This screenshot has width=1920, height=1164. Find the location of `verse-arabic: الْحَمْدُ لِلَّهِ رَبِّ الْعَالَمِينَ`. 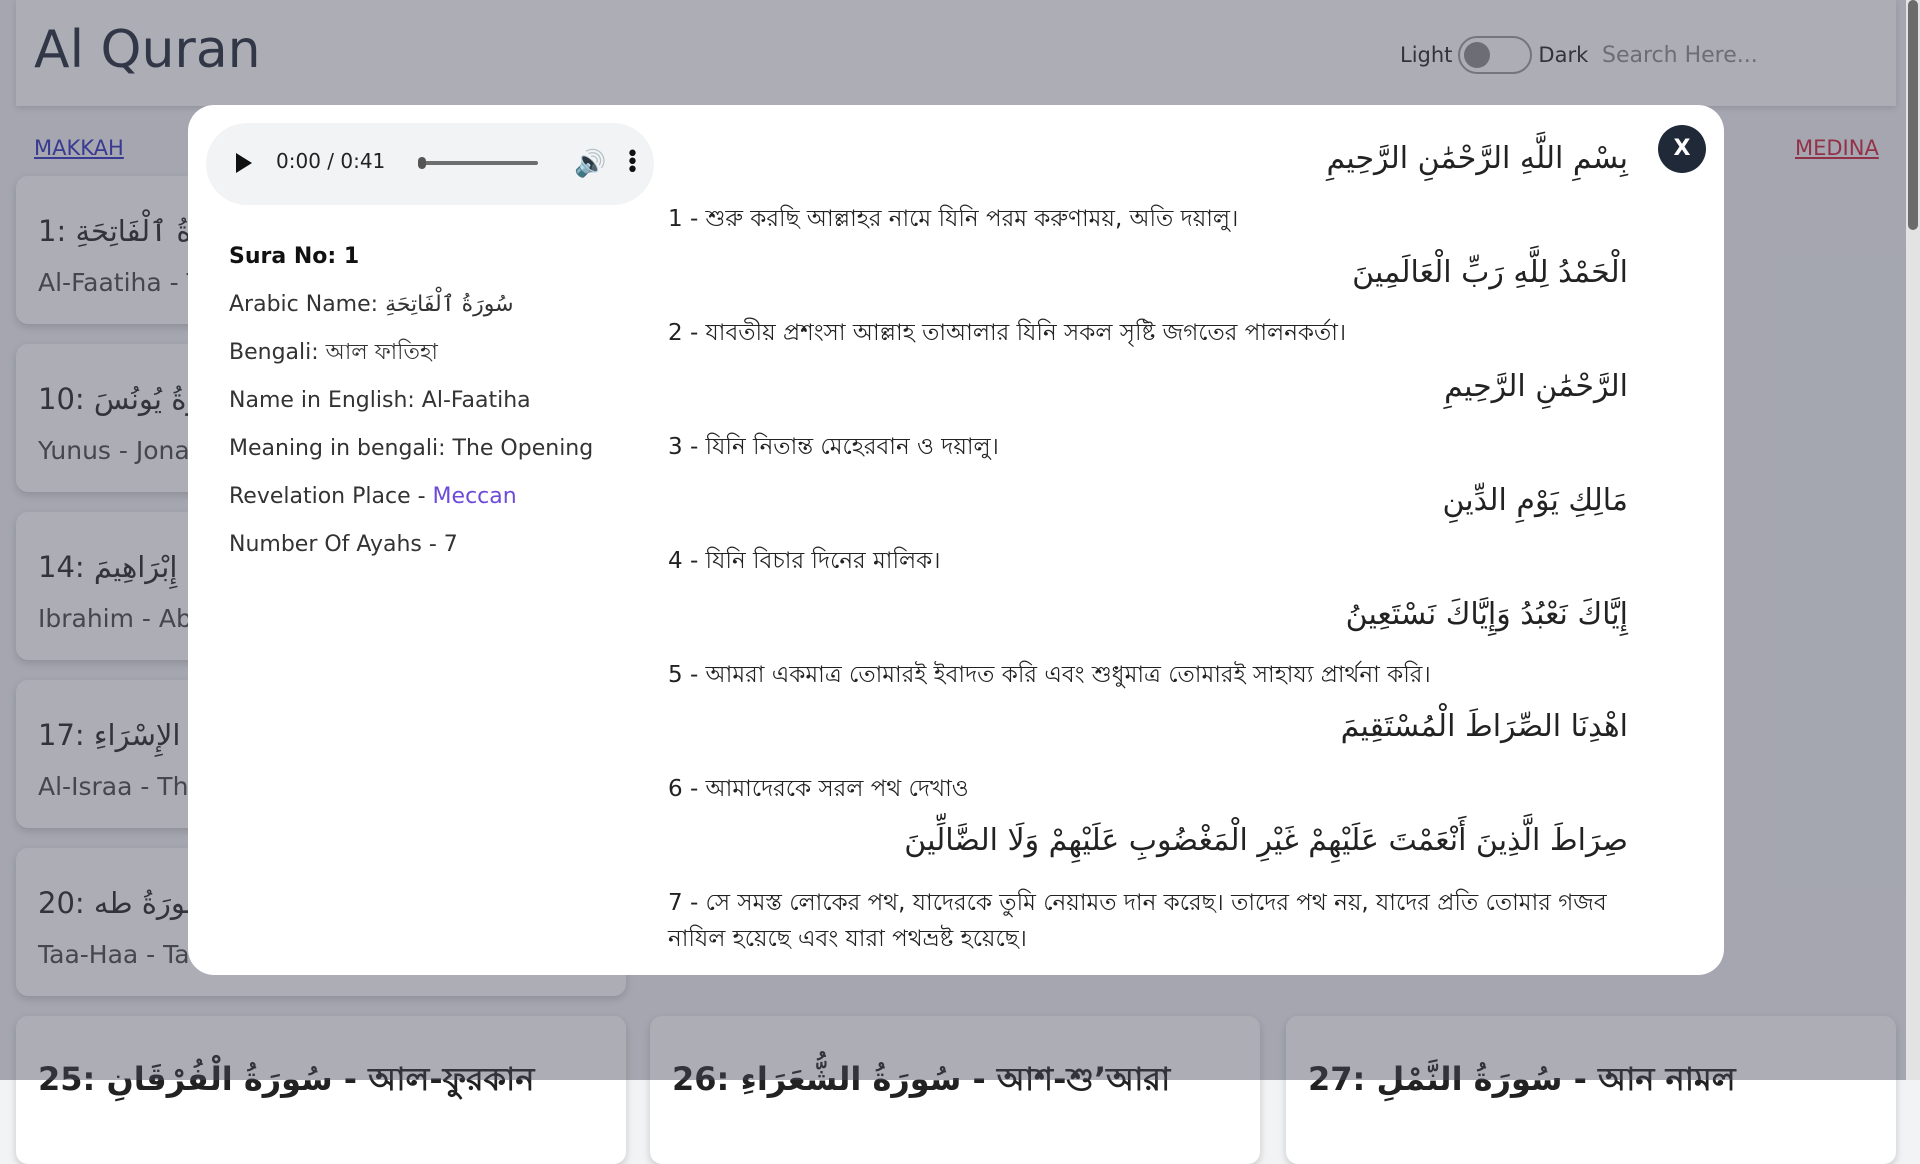

verse-arabic: الْحَمْدُ لِلَّهِ رَبِّ الْعَالَمِينَ is located at coordinates (1490, 272).